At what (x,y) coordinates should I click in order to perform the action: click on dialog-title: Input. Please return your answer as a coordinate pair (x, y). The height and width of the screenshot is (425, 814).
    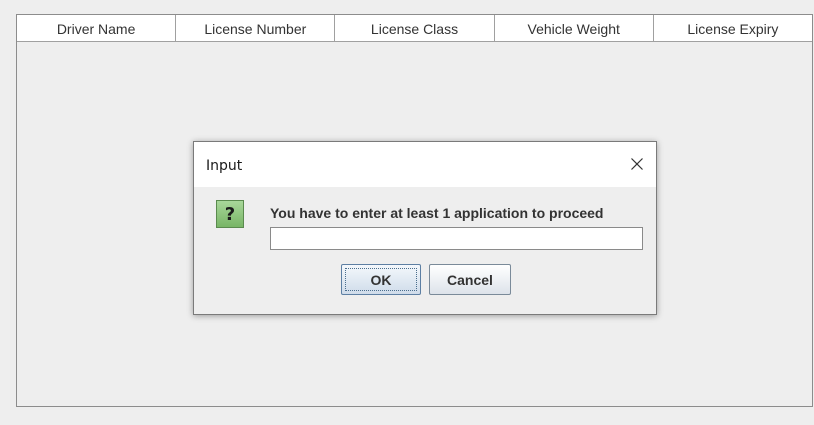
    Looking at the image, I should click on (224, 166).